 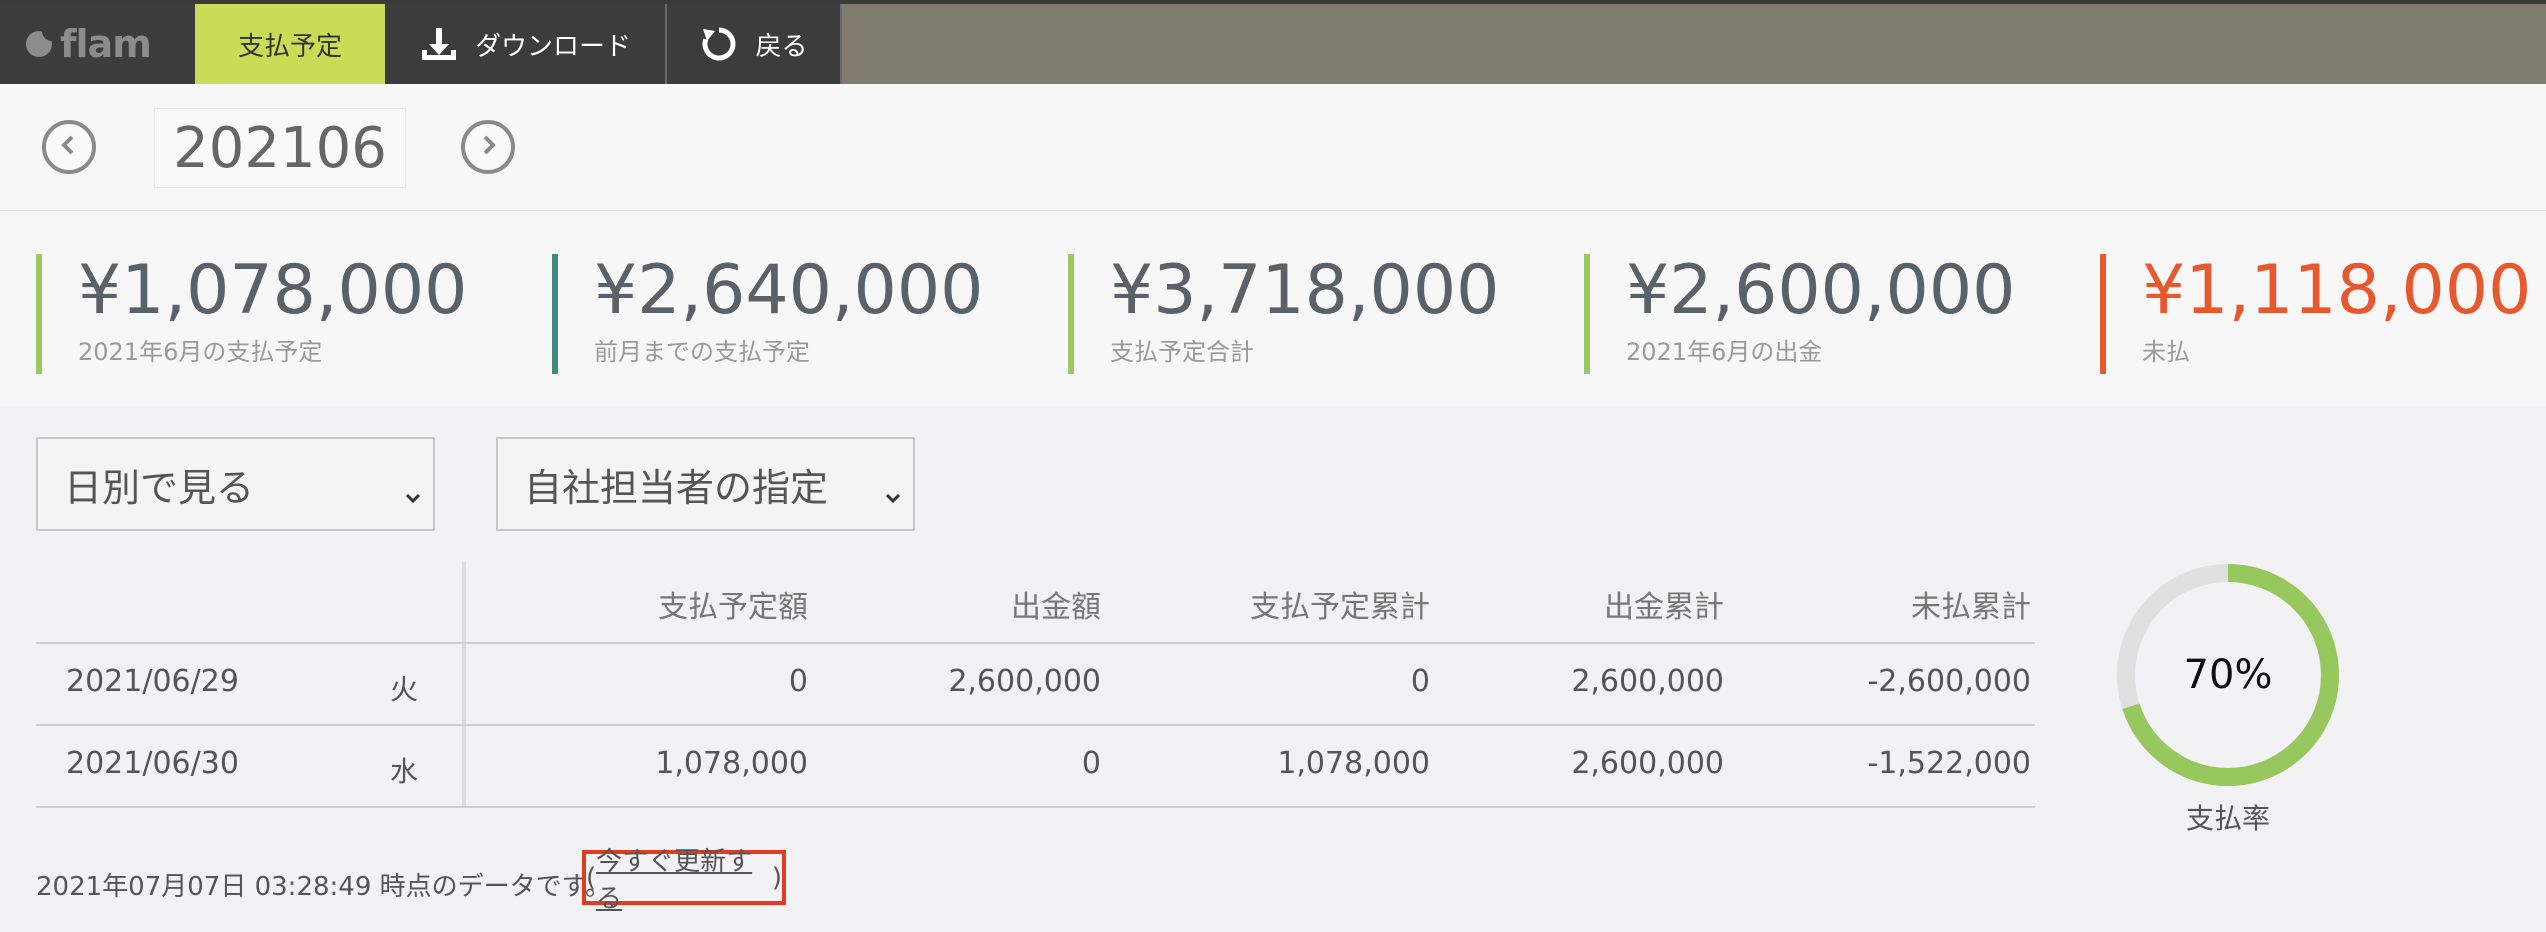 I want to click on payment-rate-gauge: 70%, so click(x=2228, y=675).